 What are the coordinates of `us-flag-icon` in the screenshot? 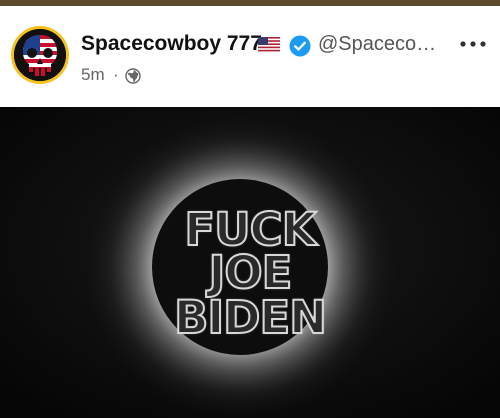 It's located at (269, 44).